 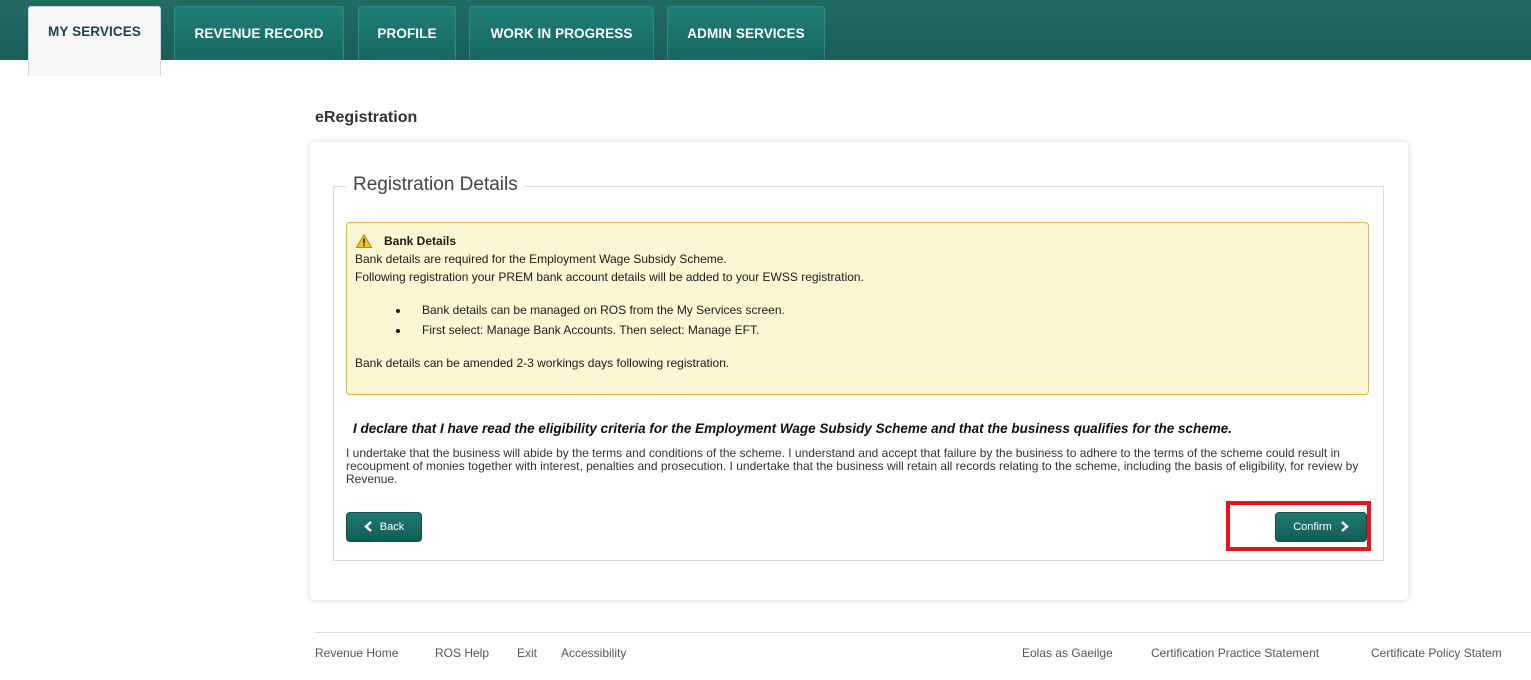 I want to click on tab-work-in-progress: WORK IN PROGRESS, so click(x=561, y=33).